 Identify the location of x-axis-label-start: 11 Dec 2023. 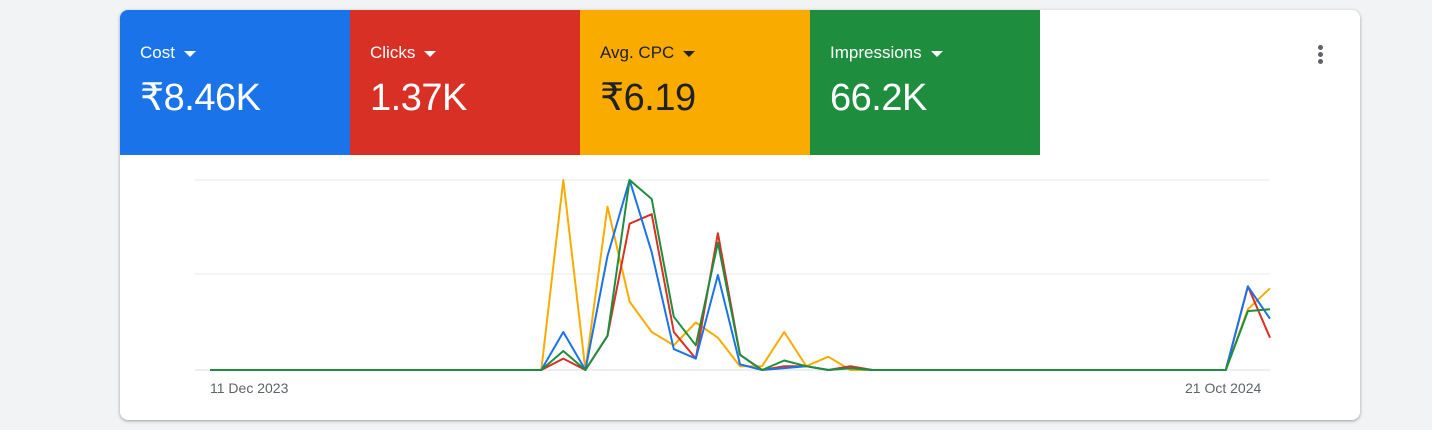
(249, 388).